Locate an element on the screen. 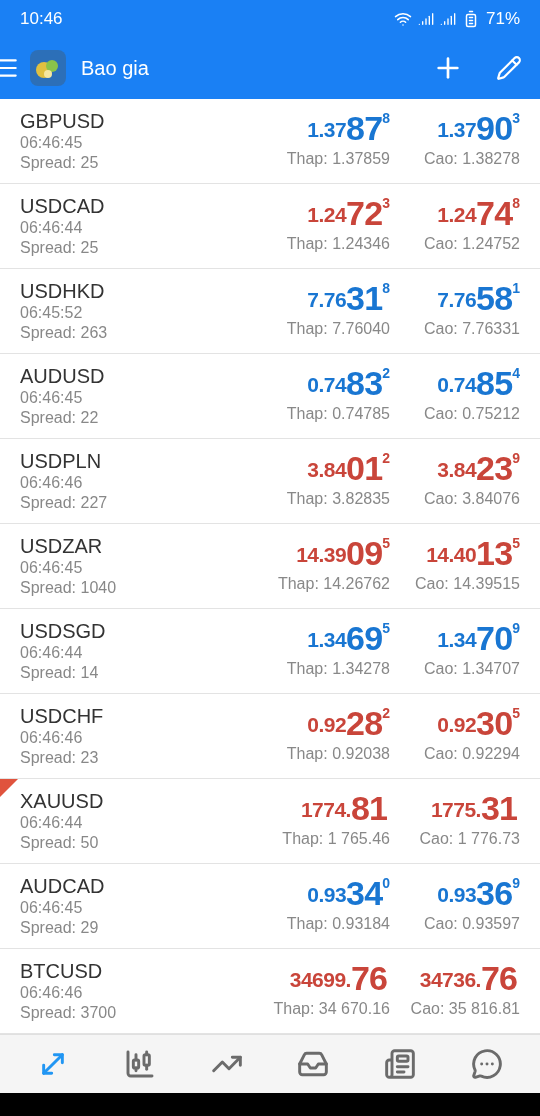 This screenshot has height=1116, width=540. spread-text: Spread: 14 is located at coordinates (60, 673).